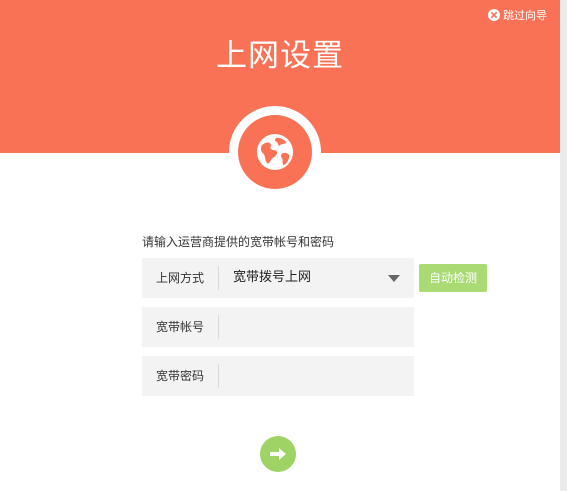 This screenshot has height=491, width=567. Describe the element at coordinates (494, 15) in the screenshot. I see `close-circle-icon` at that location.